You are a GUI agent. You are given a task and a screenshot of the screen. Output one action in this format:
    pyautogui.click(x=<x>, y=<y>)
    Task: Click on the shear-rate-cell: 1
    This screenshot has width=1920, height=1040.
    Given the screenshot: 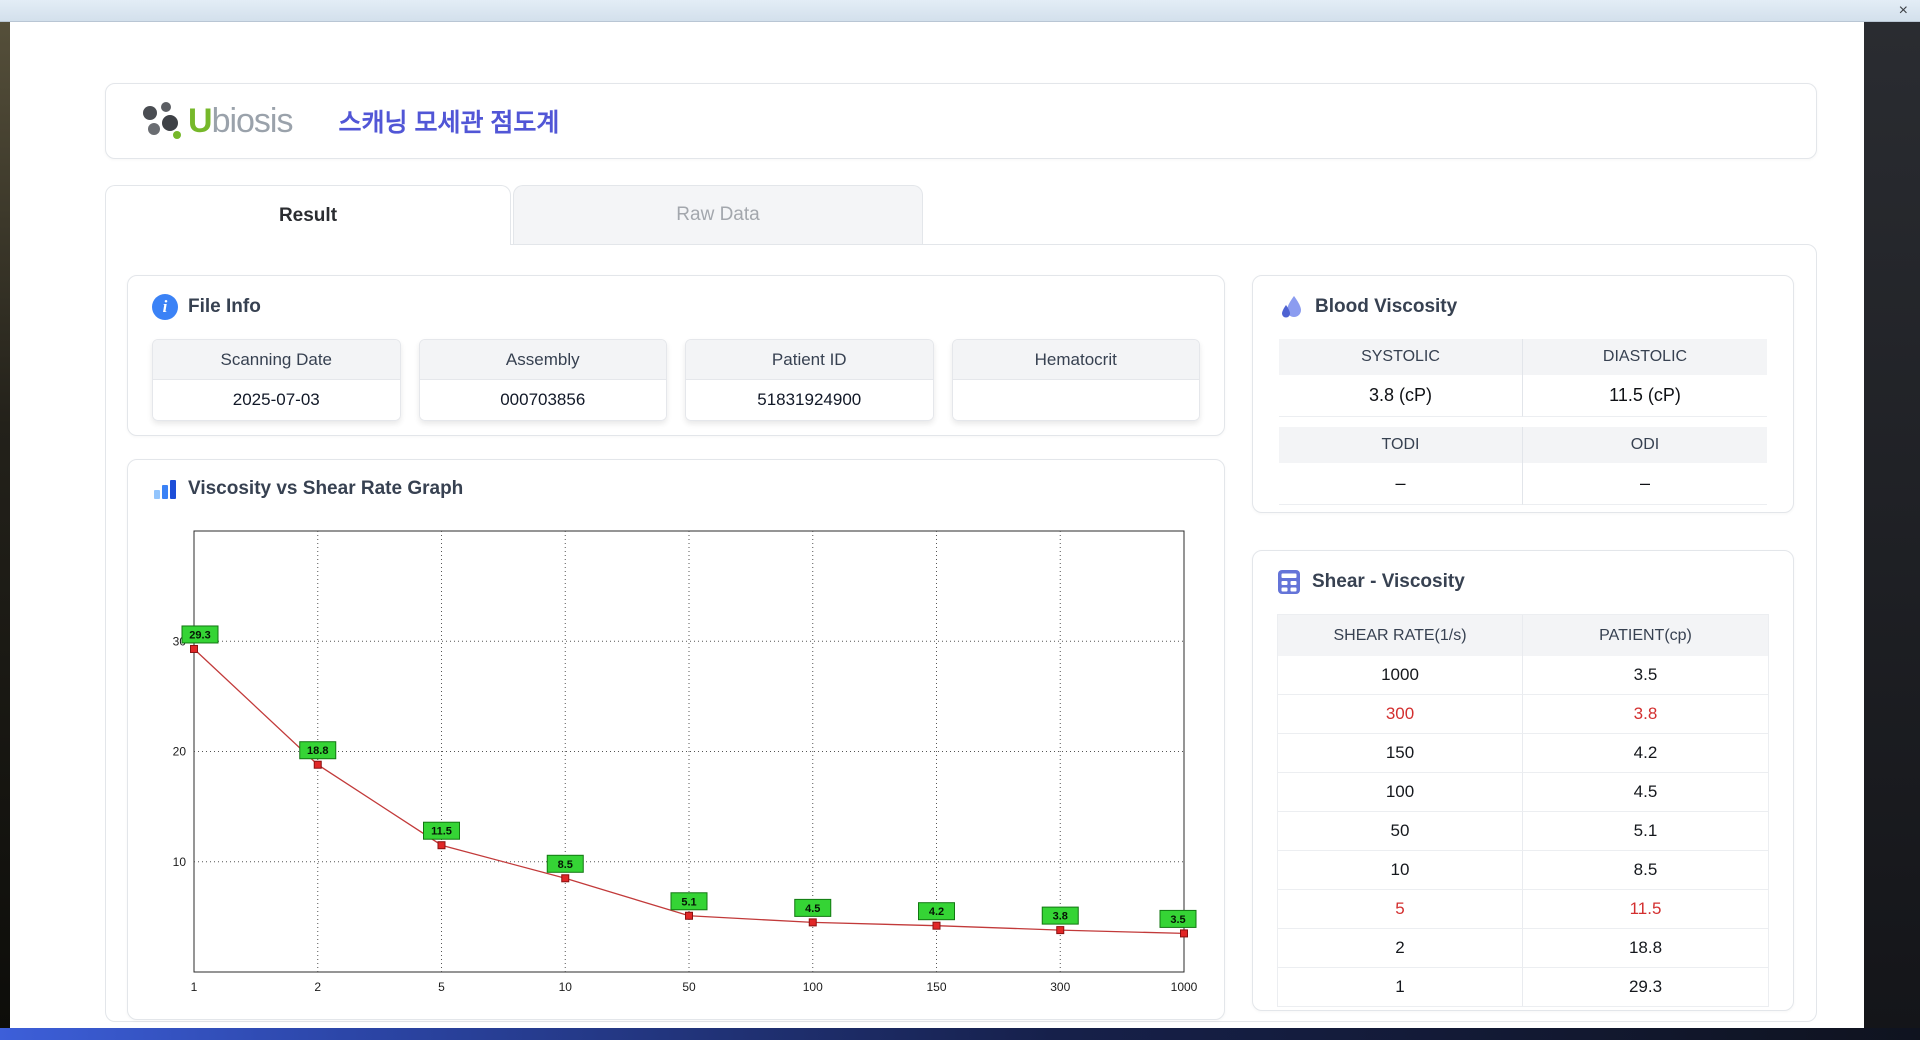 What is the action you would take?
    pyautogui.click(x=1400, y=987)
    